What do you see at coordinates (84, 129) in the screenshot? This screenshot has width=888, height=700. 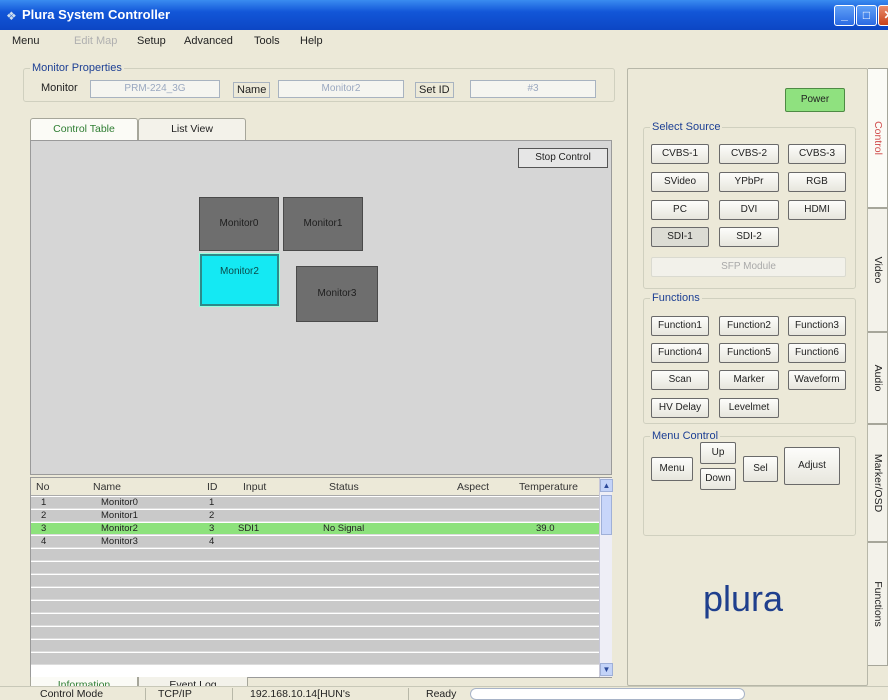 I see `tab-control-table: Control Table` at bounding box center [84, 129].